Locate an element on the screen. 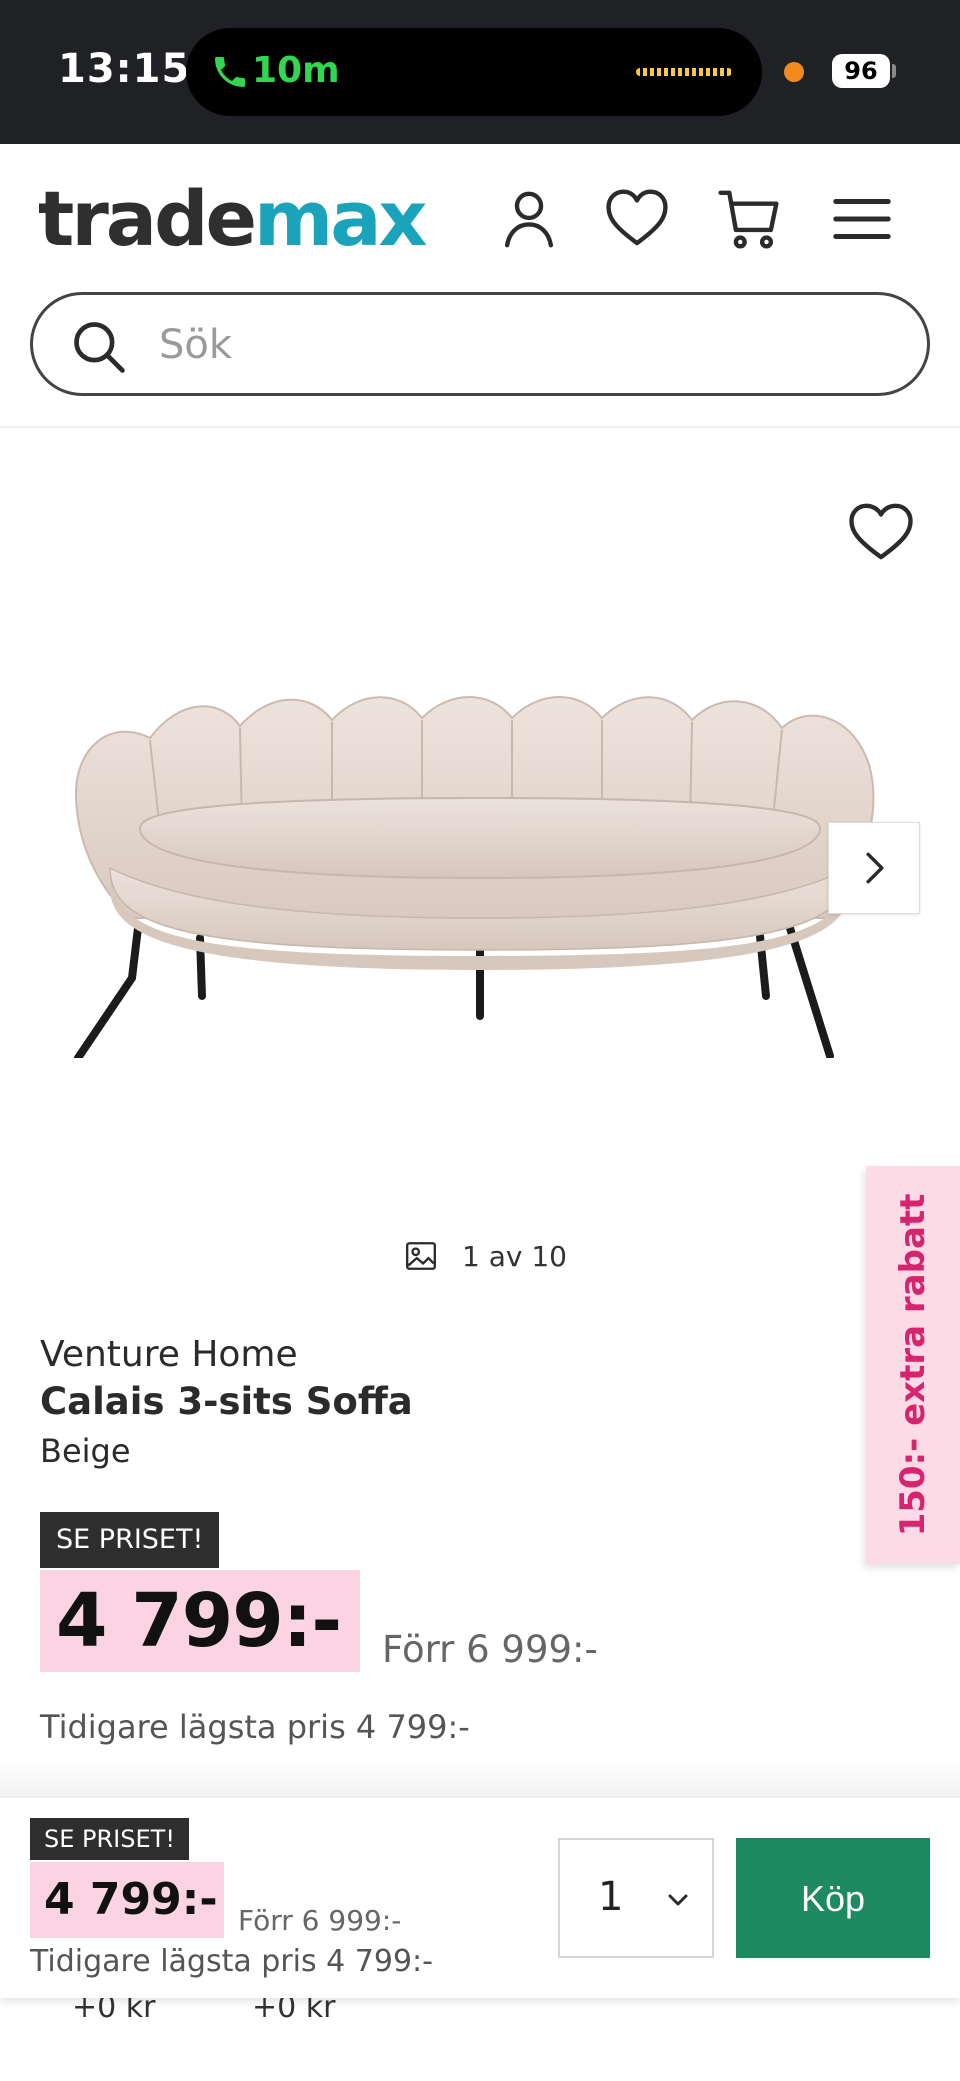 The width and height of the screenshot is (960, 2081). price-badge: SE PRISET! is located at coordinates (130, 1540).